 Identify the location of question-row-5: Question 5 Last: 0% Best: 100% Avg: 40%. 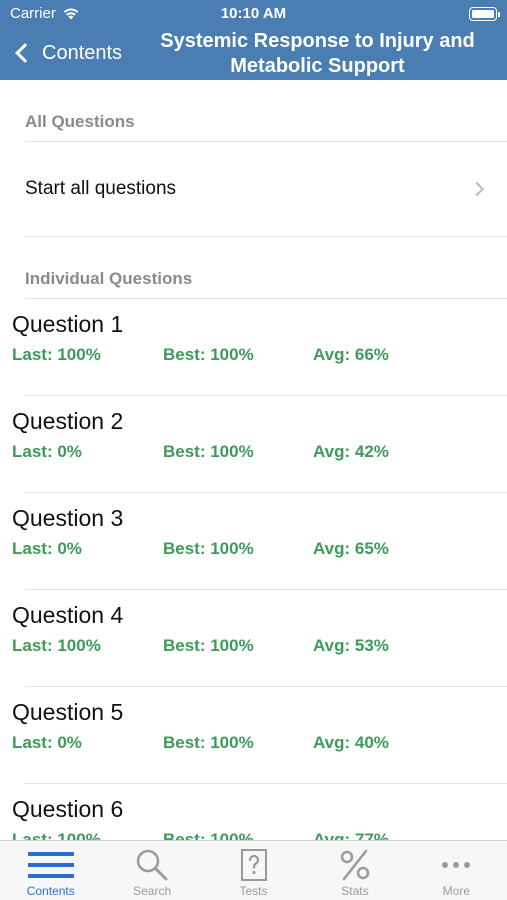
(253, 735).